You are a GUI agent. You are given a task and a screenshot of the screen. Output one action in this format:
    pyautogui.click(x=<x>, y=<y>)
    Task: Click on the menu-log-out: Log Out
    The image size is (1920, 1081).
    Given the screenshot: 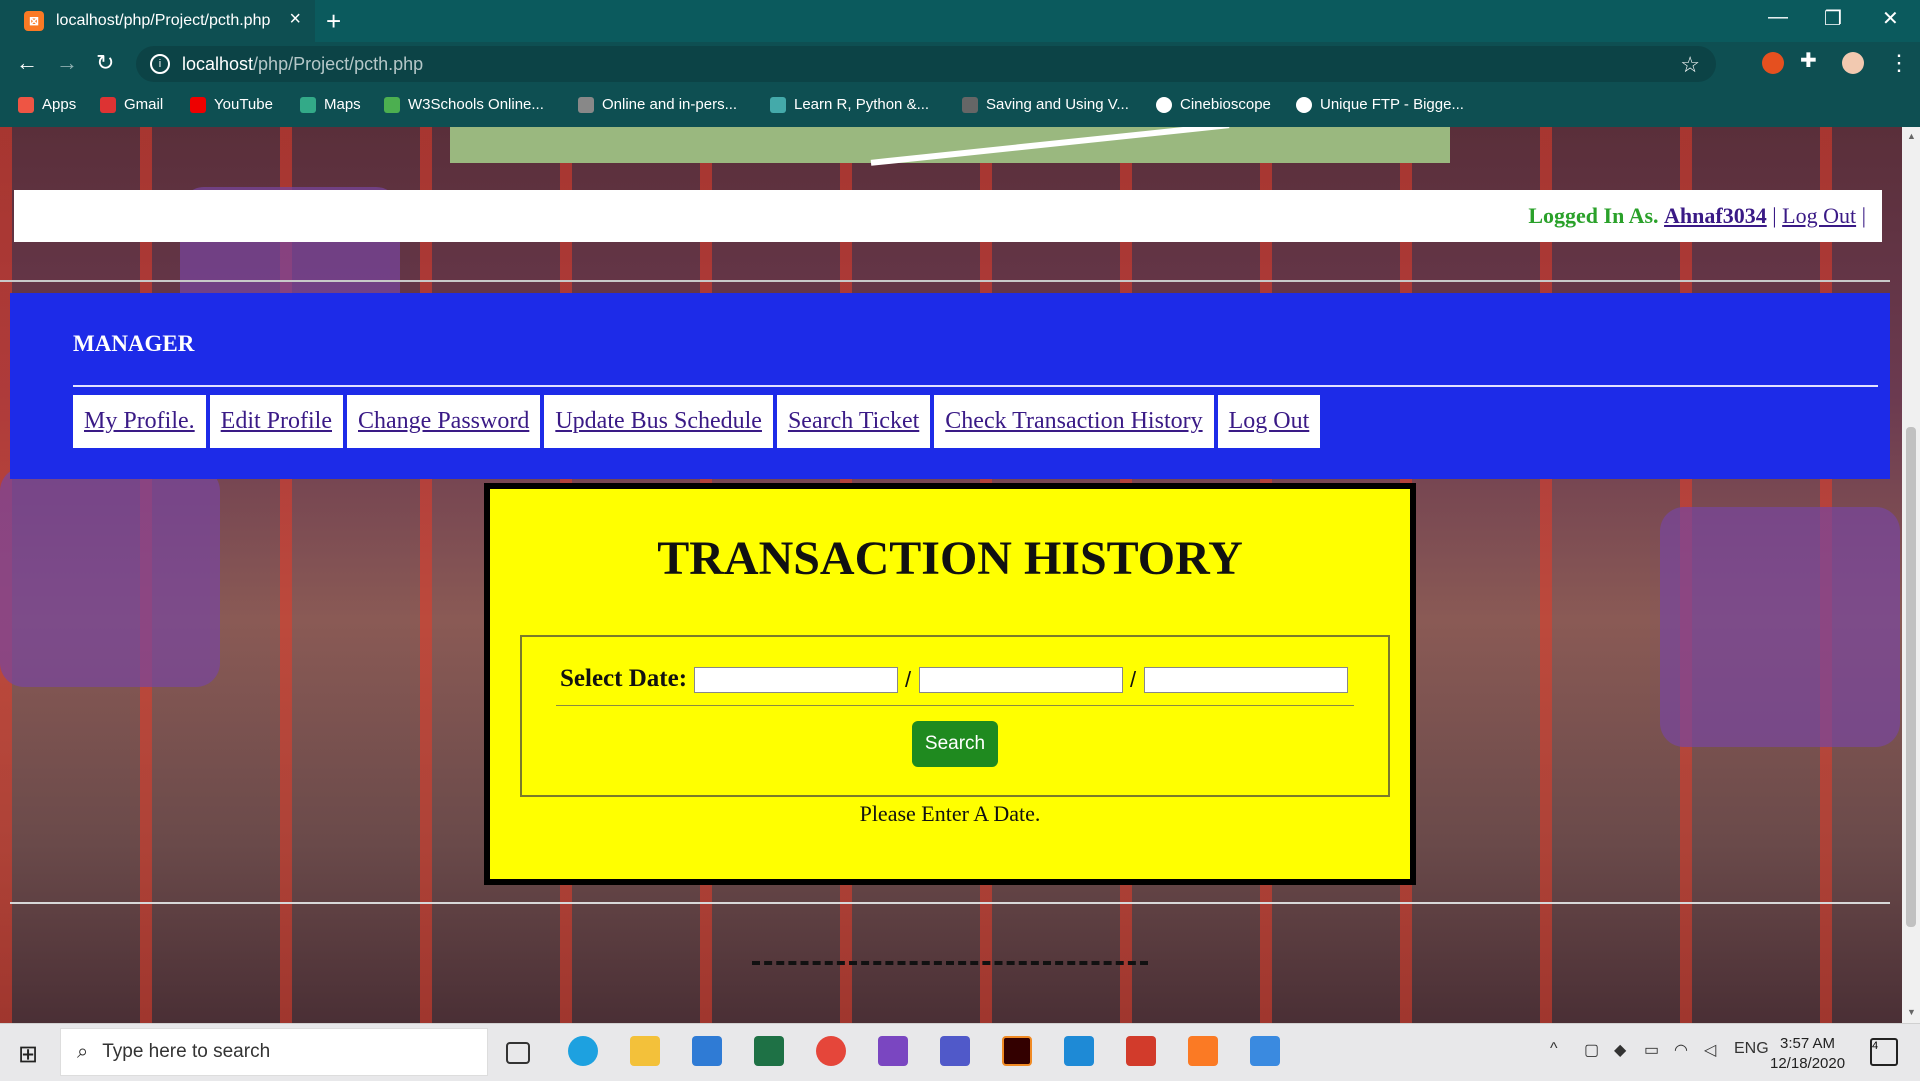 What is the action you would take?
    pyautogui.click(x=1269, y=421)
    